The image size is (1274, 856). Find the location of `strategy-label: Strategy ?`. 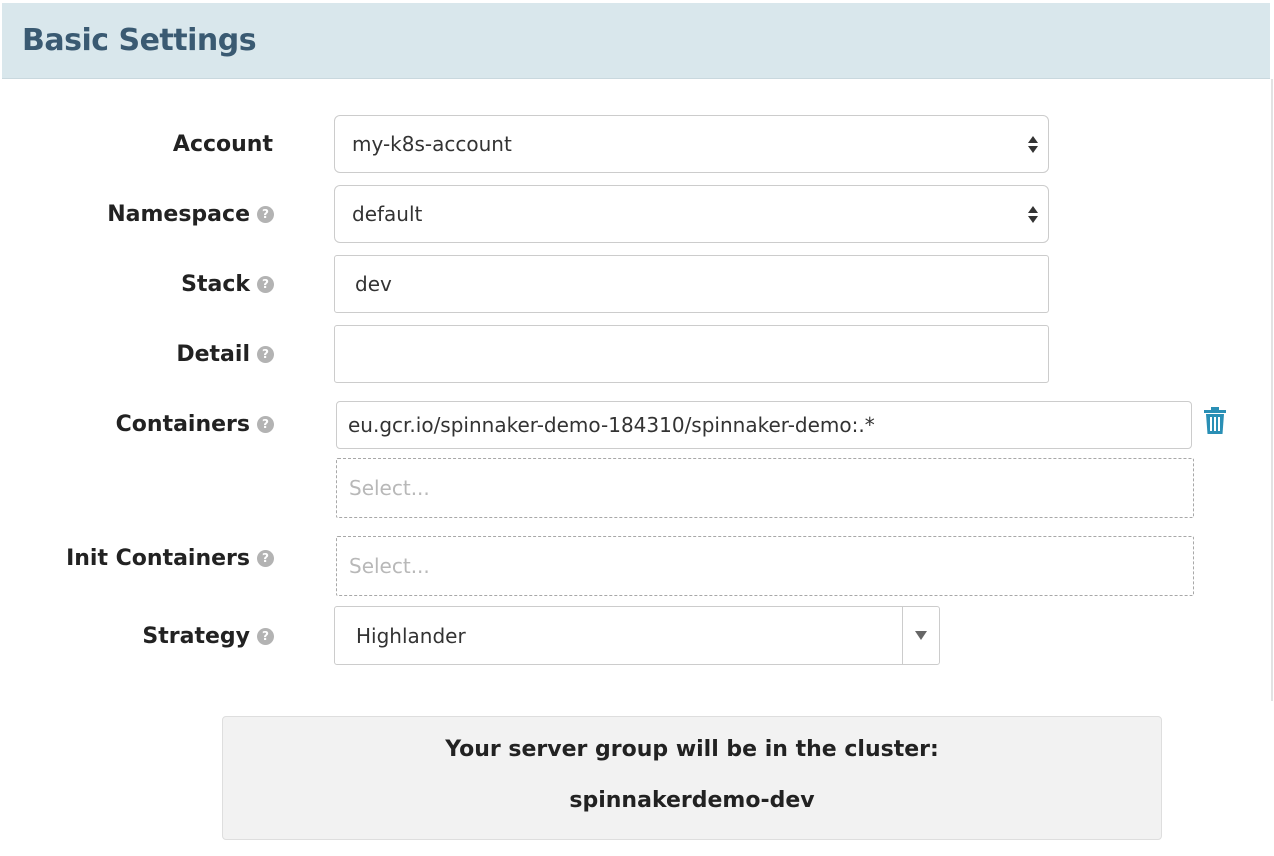

strategy-label: Strategy ? is located at coordinates (208, 636).